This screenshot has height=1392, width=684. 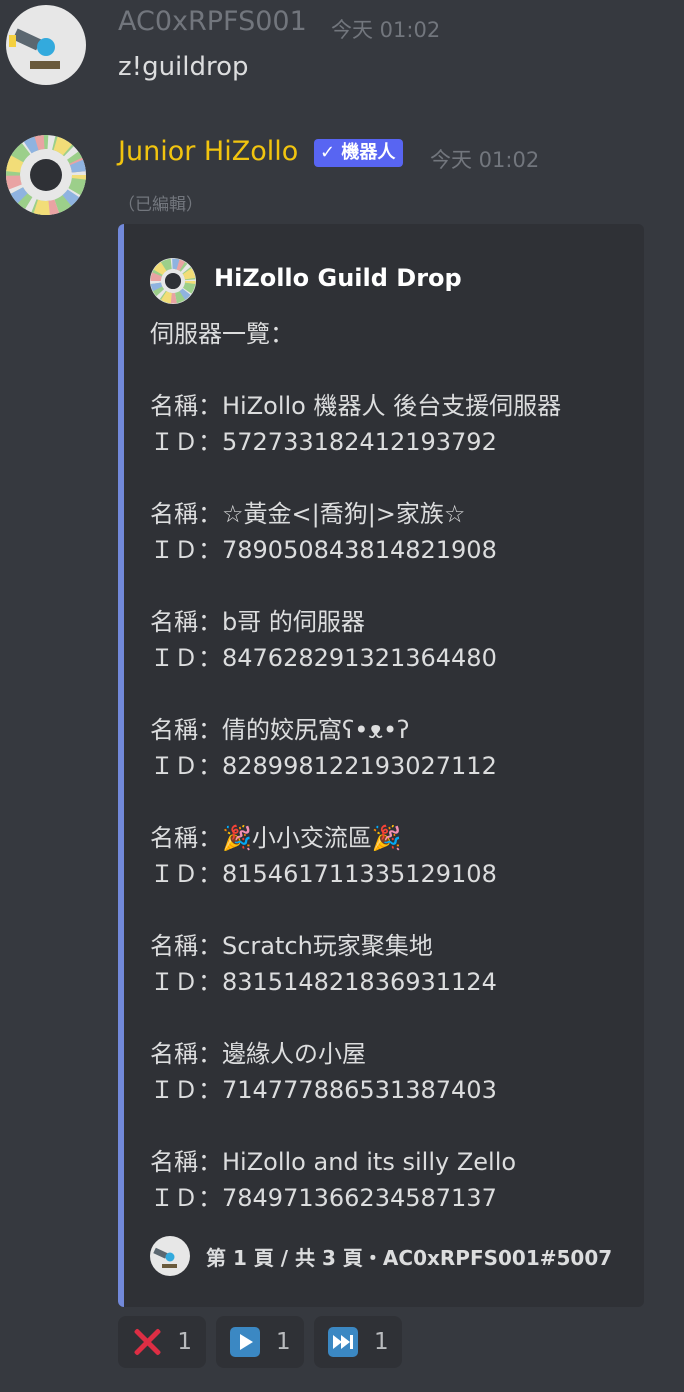 I want to click on x-mark-icon, so click(x=146, y=1342).